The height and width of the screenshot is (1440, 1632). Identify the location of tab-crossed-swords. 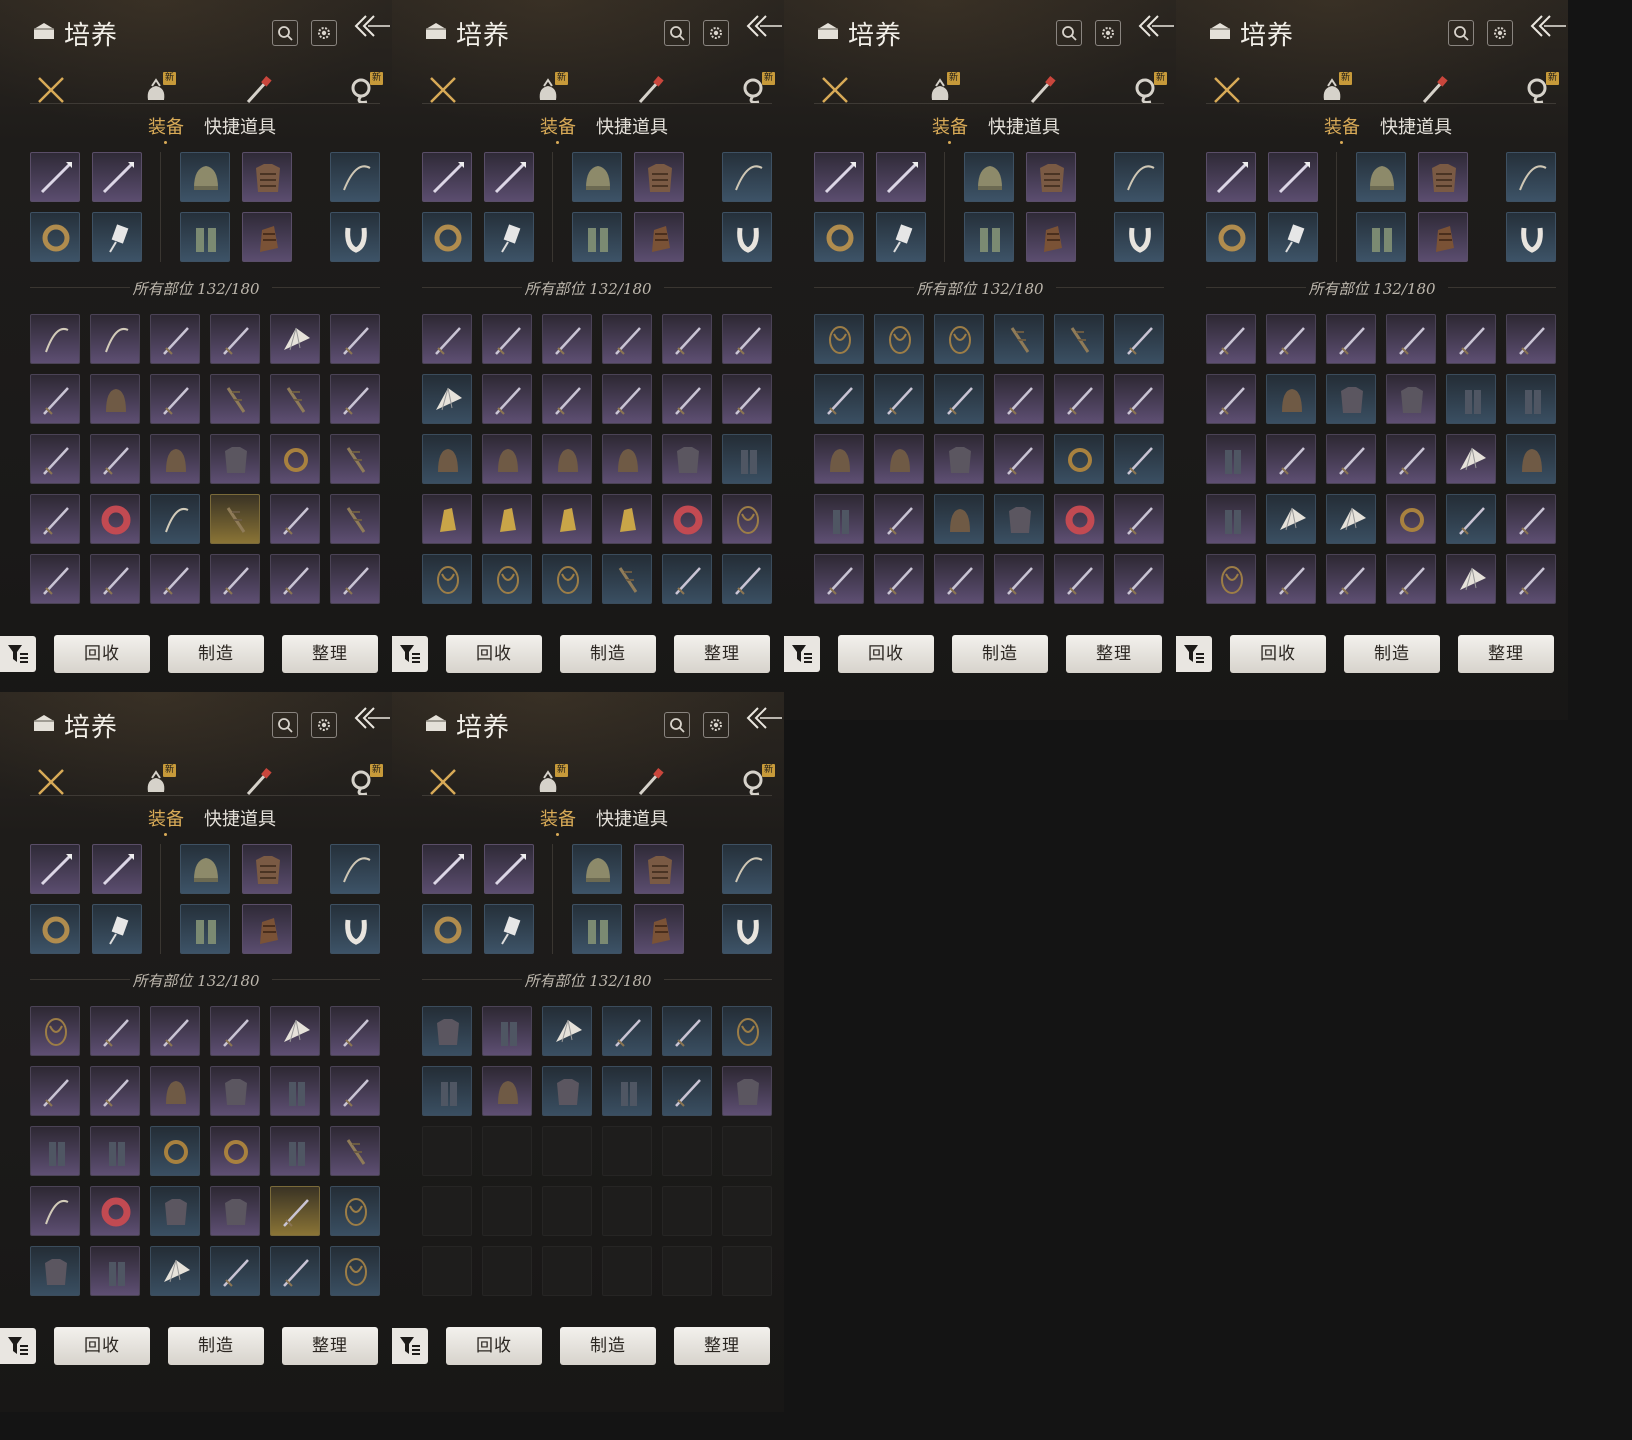
(51, 90).